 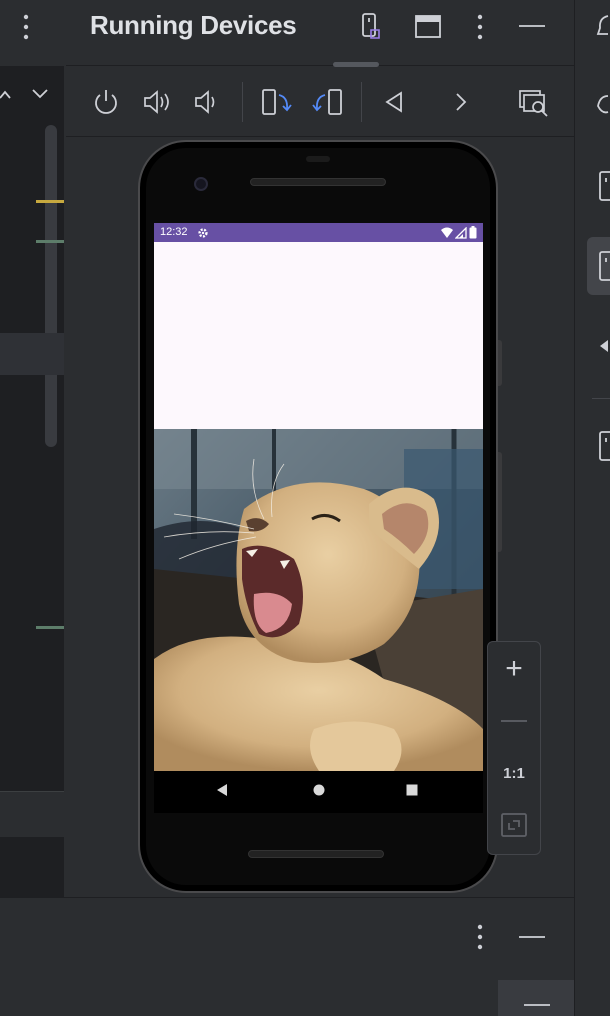 What do you see at coordinates (40, 94) in the screenshot?
I see `chevron-down-icon` at bounding box center [40, 94].